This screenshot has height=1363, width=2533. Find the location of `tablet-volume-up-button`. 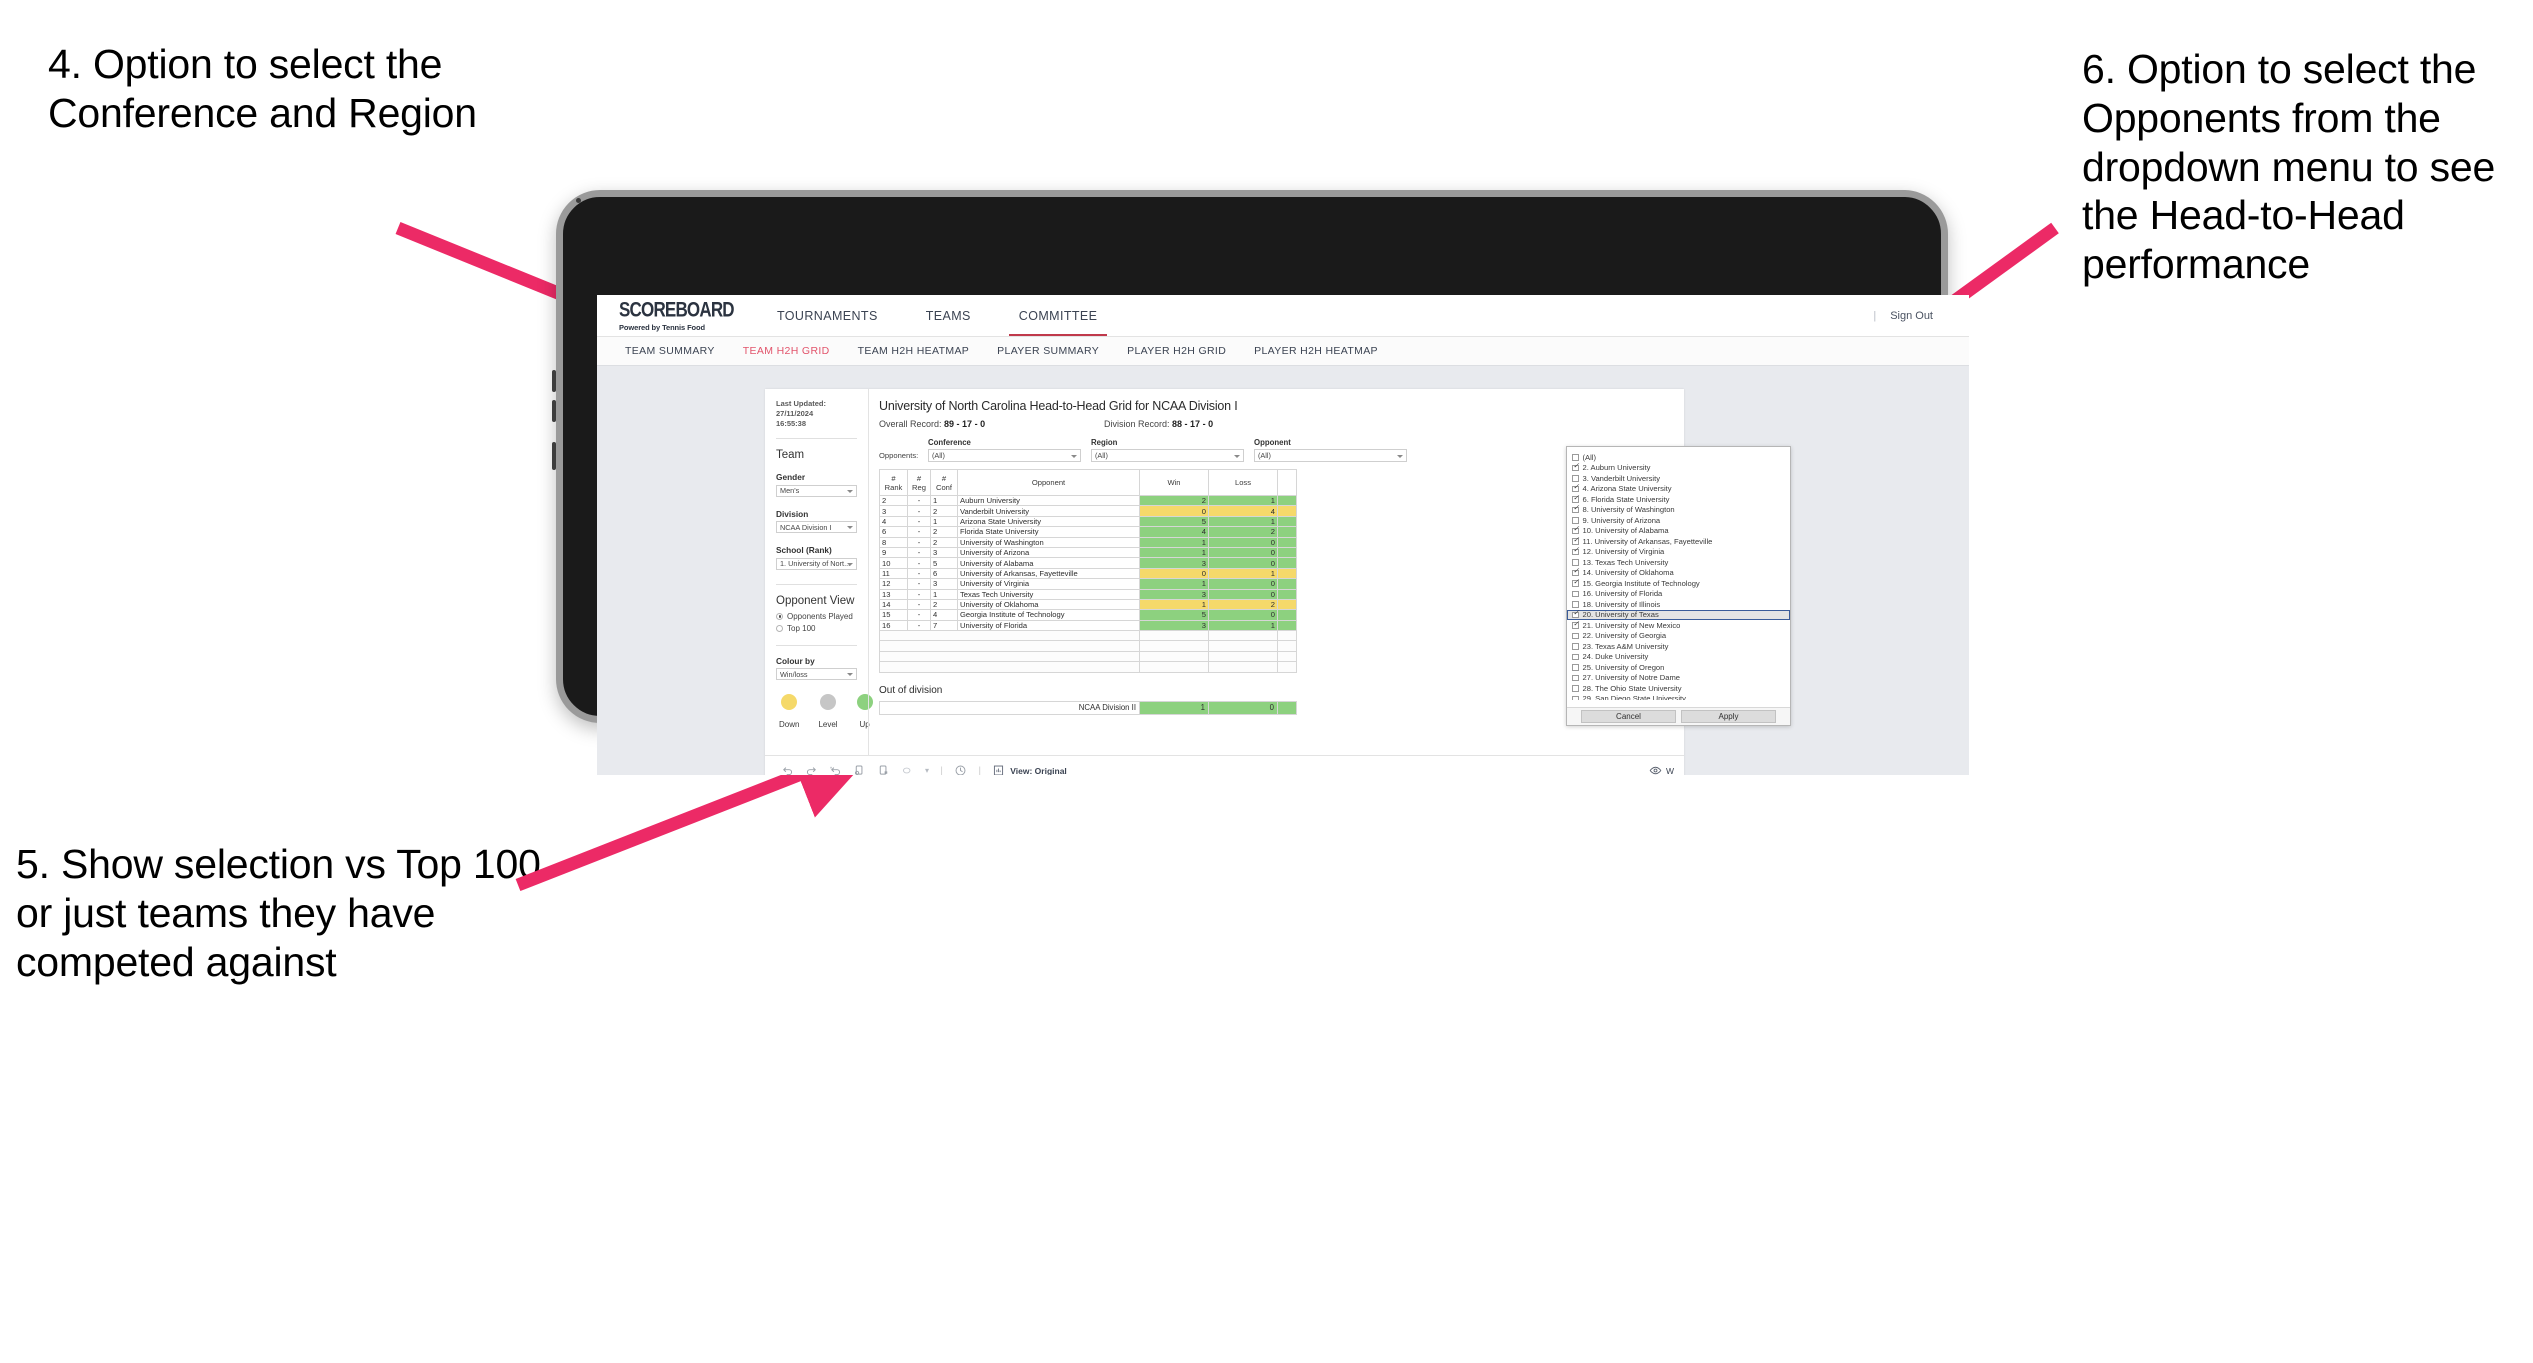

tablet-volume-up-button is located at coordinates (554, 381).